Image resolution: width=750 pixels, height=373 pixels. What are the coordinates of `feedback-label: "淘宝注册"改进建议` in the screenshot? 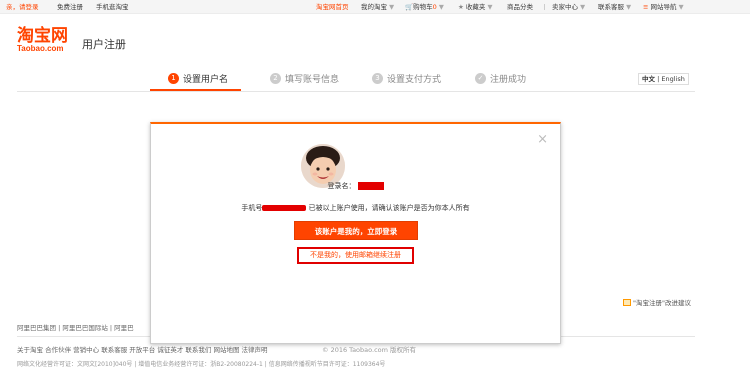 It's located at (662, 303).